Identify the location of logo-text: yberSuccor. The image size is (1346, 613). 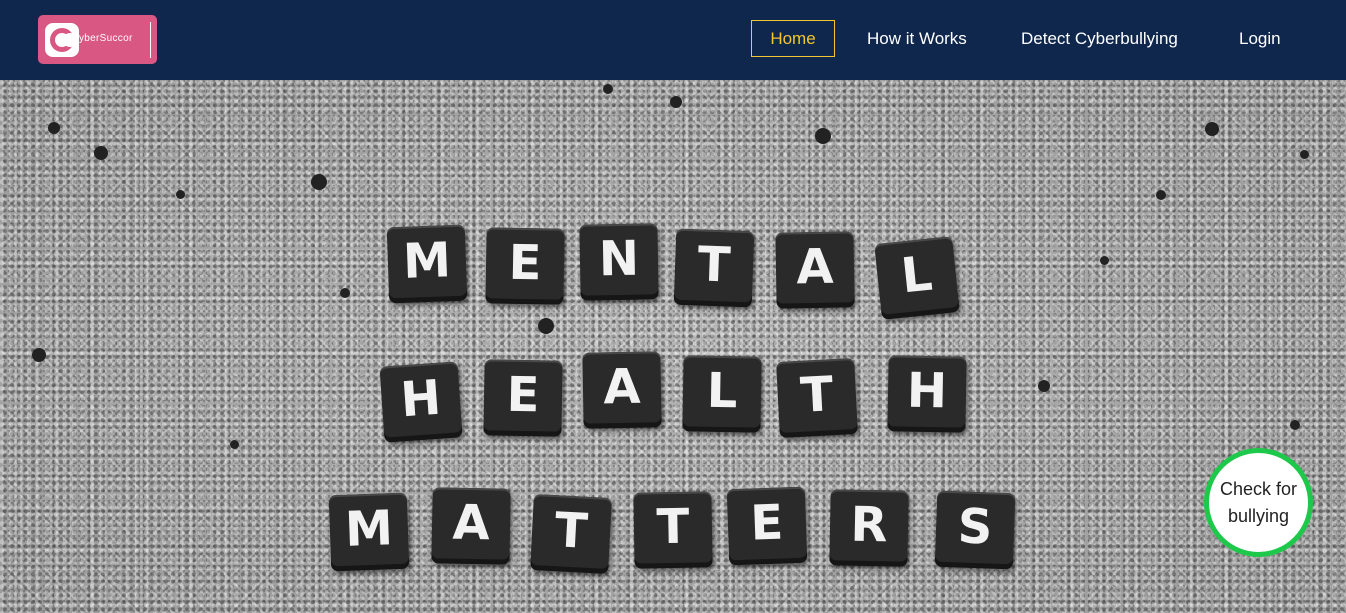
(106, 38).